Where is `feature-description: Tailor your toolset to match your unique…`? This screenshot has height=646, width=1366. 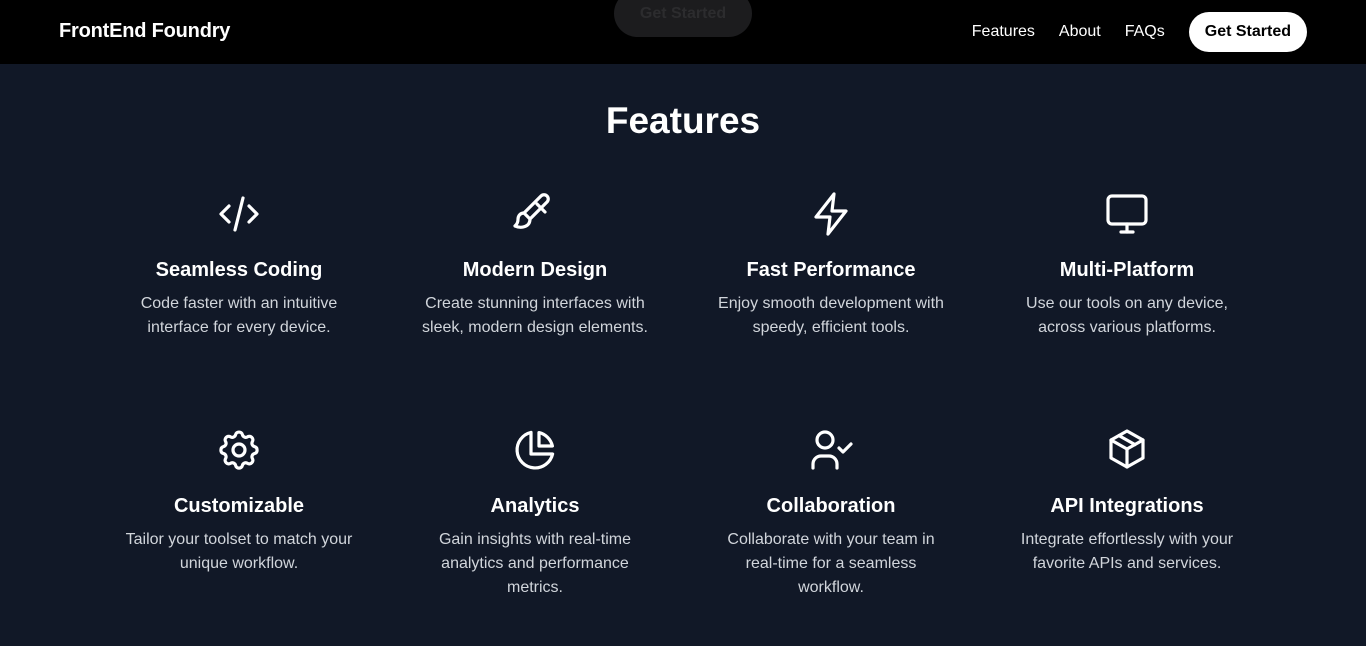 feature-description: Tailor your toolset to match your unique… is located at coordinates (239, 551).